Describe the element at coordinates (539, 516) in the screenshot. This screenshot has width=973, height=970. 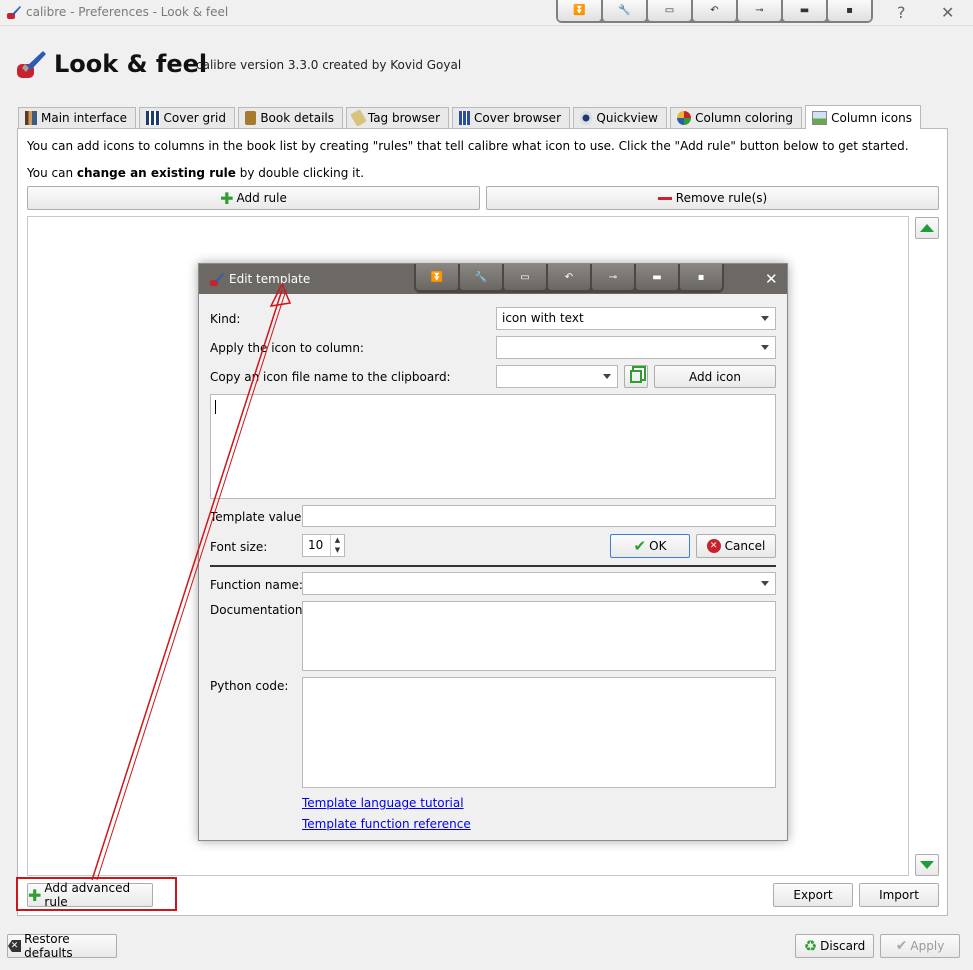
I see `template-value-field` at that location.